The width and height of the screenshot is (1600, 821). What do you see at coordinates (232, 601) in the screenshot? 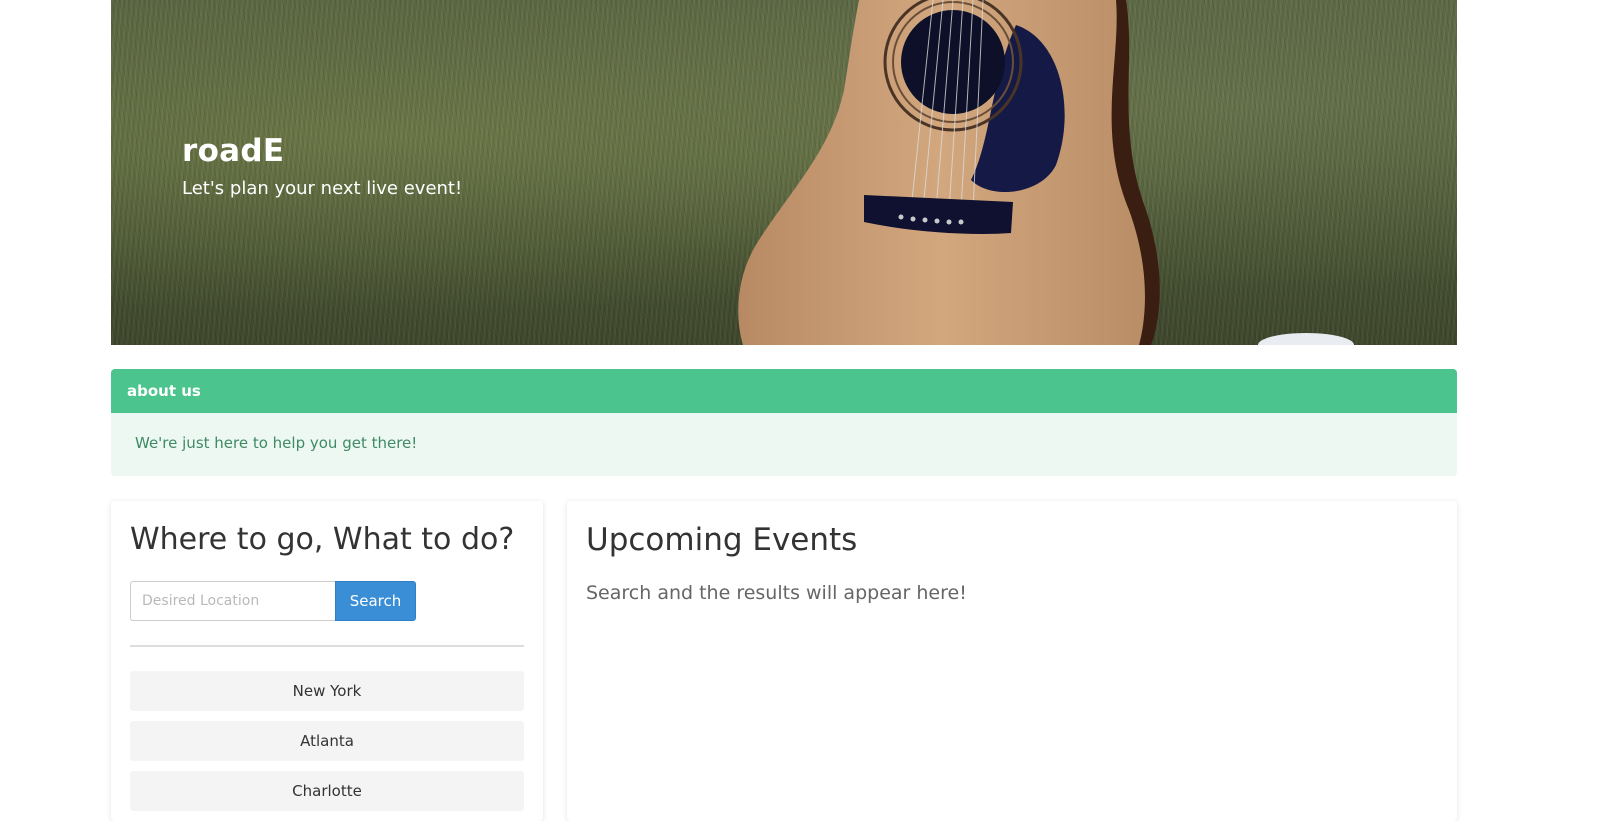
I see `location-search-input` at bounding box center [232, 601].